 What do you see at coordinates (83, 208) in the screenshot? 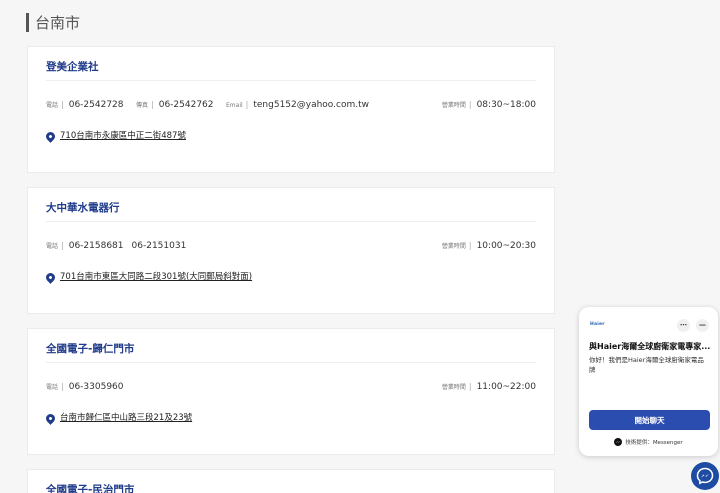
I see `shop-name: 大中華水電器行` at bounding box center [83, 208].